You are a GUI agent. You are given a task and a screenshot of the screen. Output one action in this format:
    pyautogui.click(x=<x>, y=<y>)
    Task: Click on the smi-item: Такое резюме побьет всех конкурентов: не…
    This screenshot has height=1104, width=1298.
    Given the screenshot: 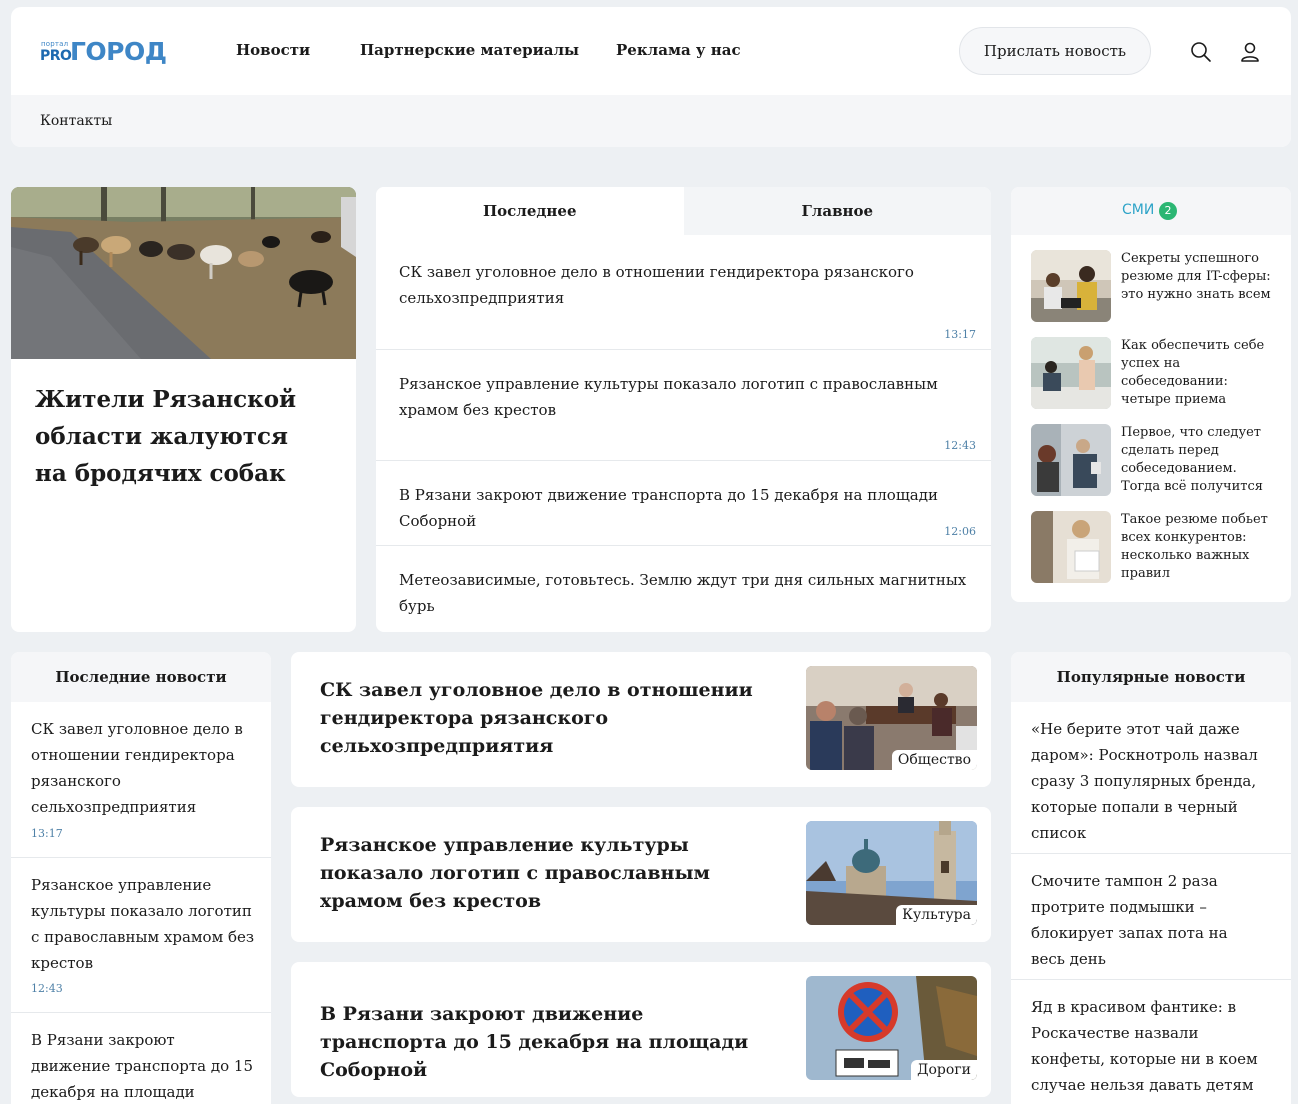 What is the action you would take?
    pyautogui.click(x=1156, y=548)
    